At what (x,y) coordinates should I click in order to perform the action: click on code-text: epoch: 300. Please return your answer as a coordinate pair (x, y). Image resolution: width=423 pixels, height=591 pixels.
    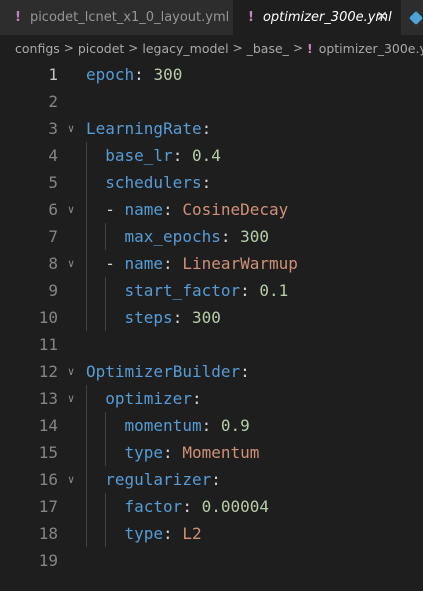
    Looking at the image, I should click on (134, 74).